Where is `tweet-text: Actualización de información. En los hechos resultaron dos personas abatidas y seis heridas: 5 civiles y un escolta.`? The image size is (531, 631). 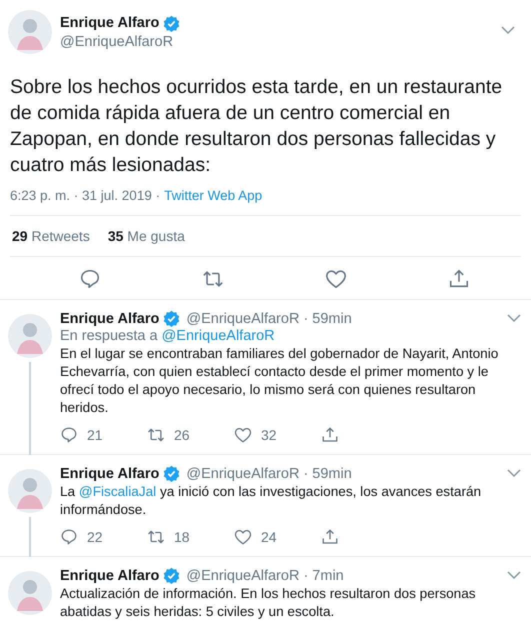
tweet-text: Actualización de información. En los hechos resultaron dos personas abatidas y seis heridas: 5 civiles y un escolta. is located at coordinates (268, 603).